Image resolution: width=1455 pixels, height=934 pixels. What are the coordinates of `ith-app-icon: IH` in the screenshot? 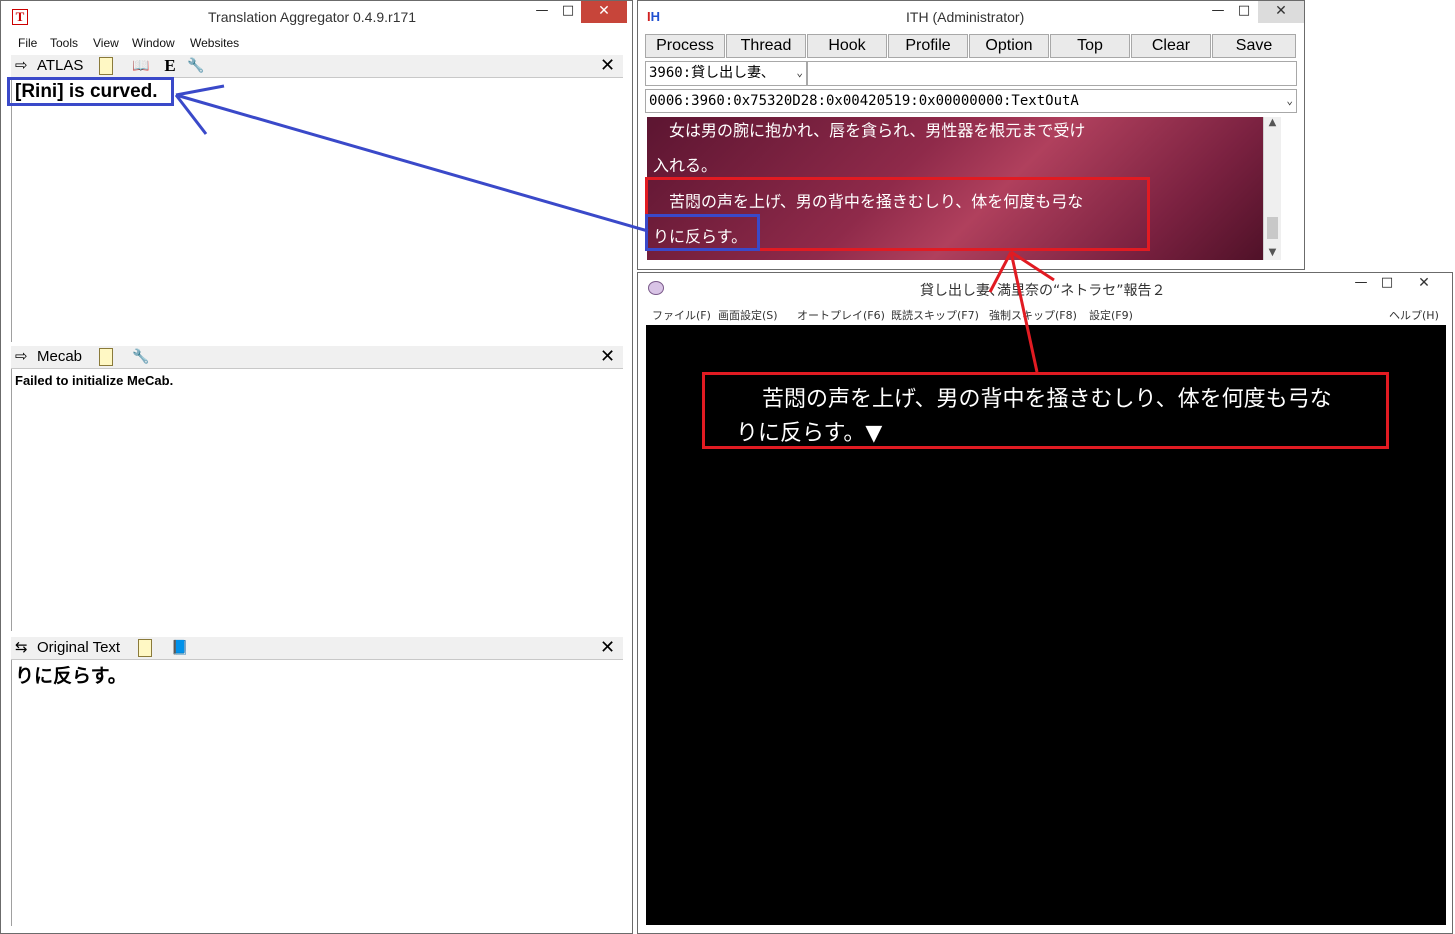 It's located at (654, 16).